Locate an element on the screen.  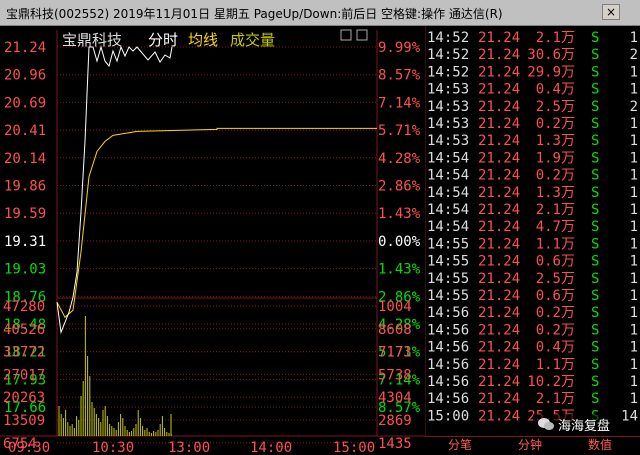
volume-tick-label: 27017 is located at coordinates (24, 375).